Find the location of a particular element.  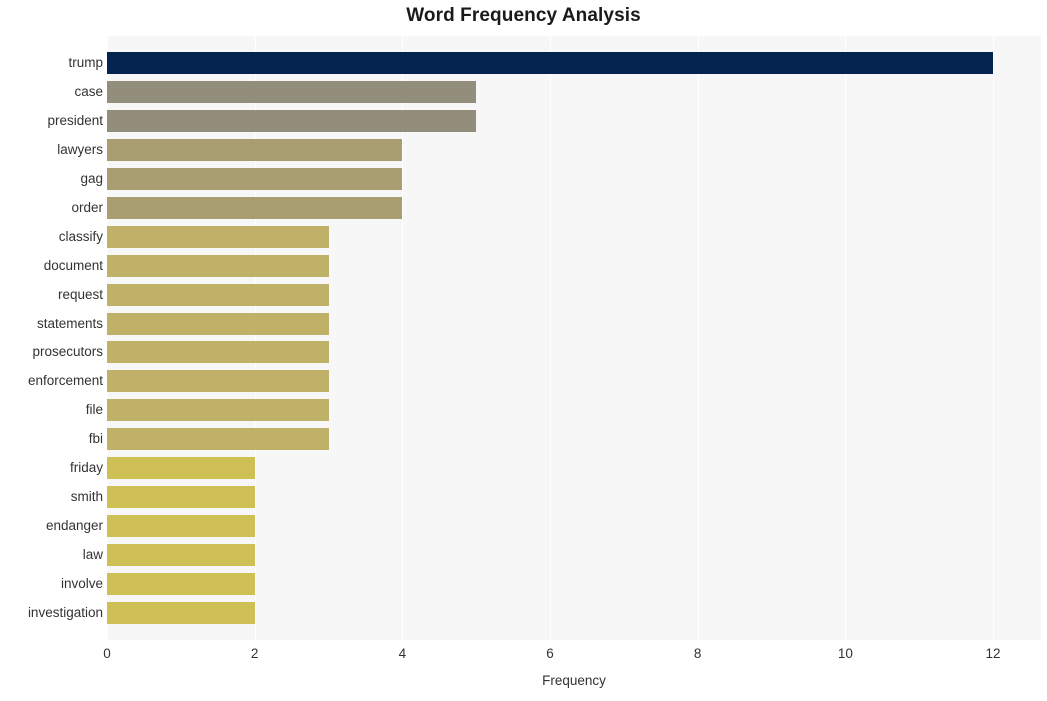

y-tick-label-friday: friday is located at coordinates (86, 468).